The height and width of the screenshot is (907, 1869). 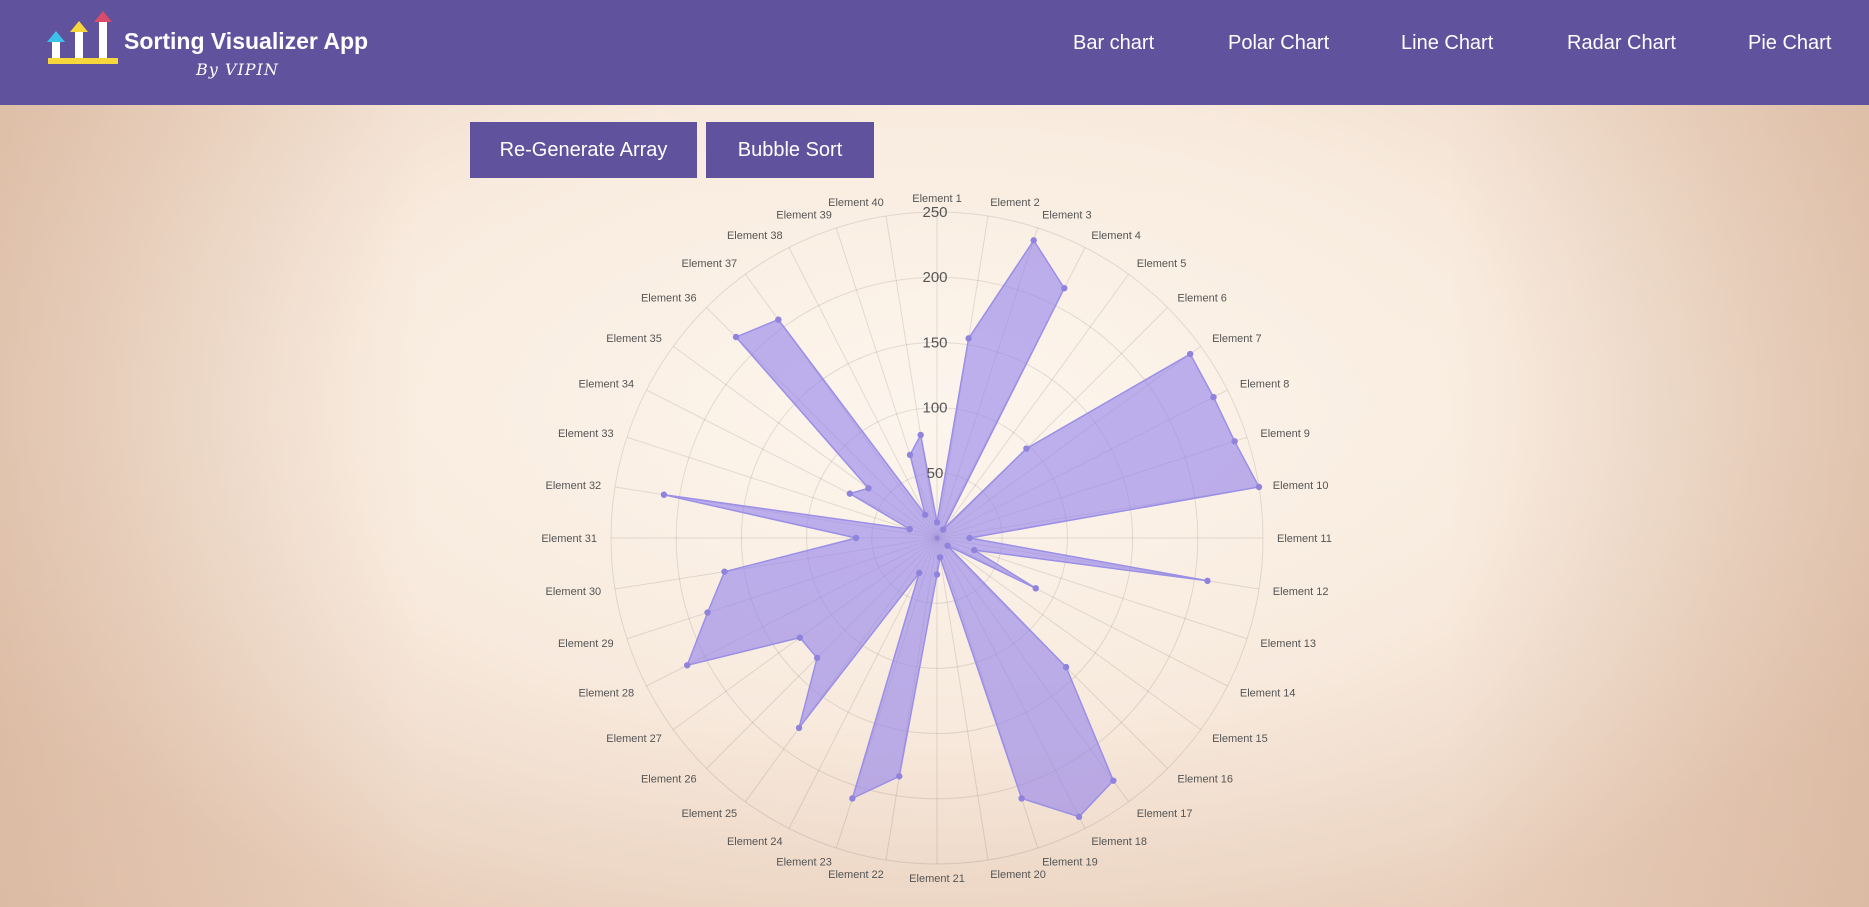 I want to click on category-label: Element 9, so click(x=1285, y=434).